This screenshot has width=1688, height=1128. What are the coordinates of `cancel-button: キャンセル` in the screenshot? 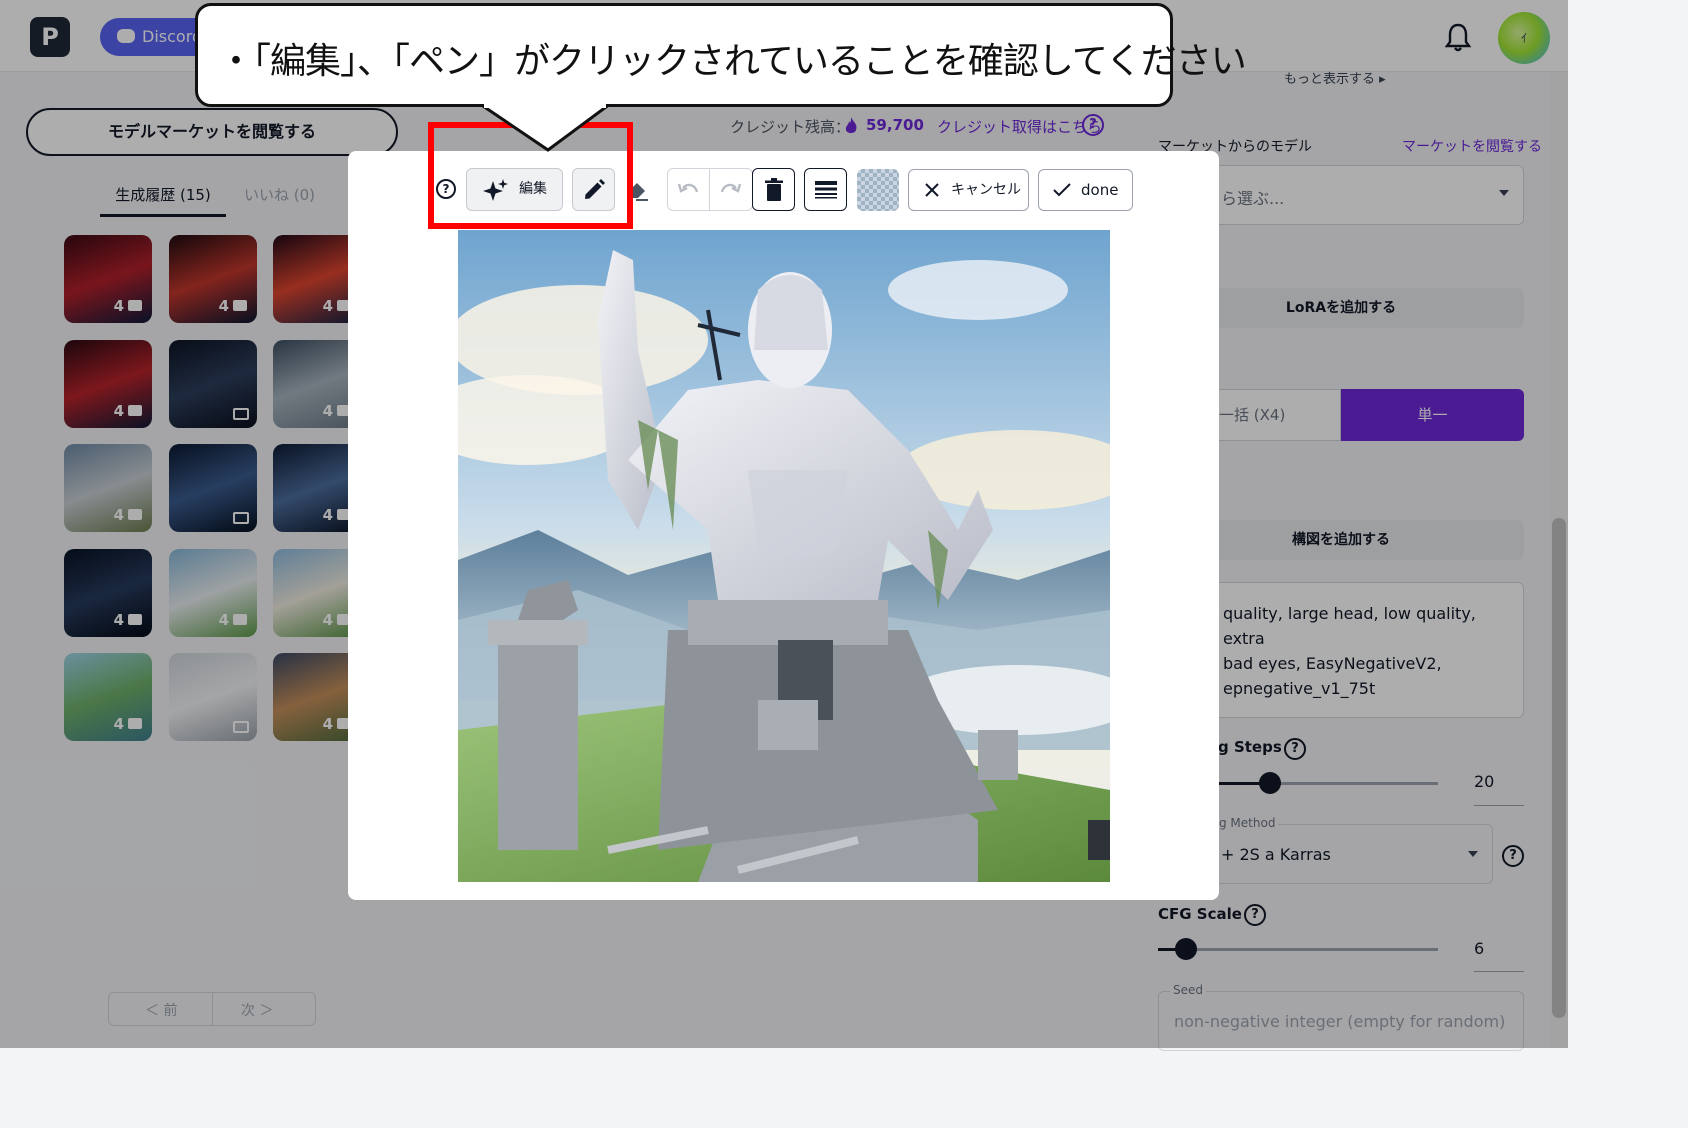 It's located at (968, 190).